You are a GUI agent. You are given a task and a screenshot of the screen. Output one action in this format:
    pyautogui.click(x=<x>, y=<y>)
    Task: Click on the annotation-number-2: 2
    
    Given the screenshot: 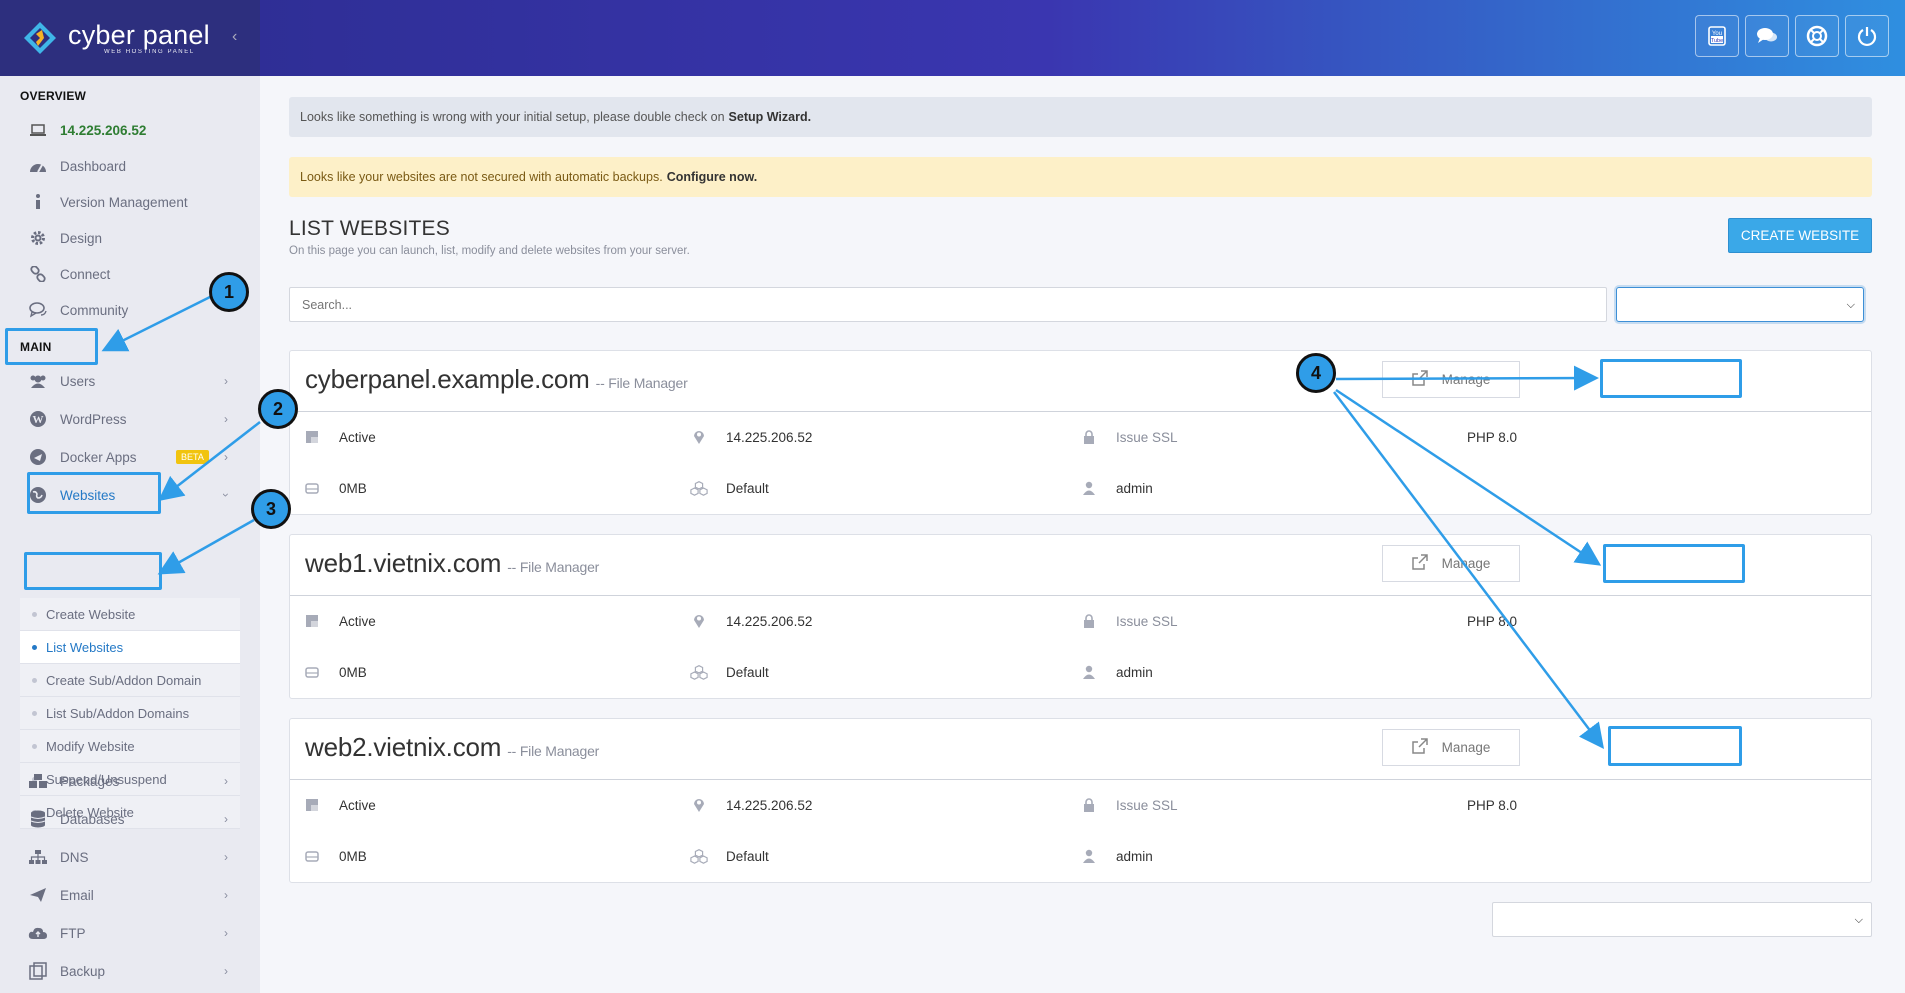 What is the action you would take?
    pyautogui.click(x=278, y=409)
    